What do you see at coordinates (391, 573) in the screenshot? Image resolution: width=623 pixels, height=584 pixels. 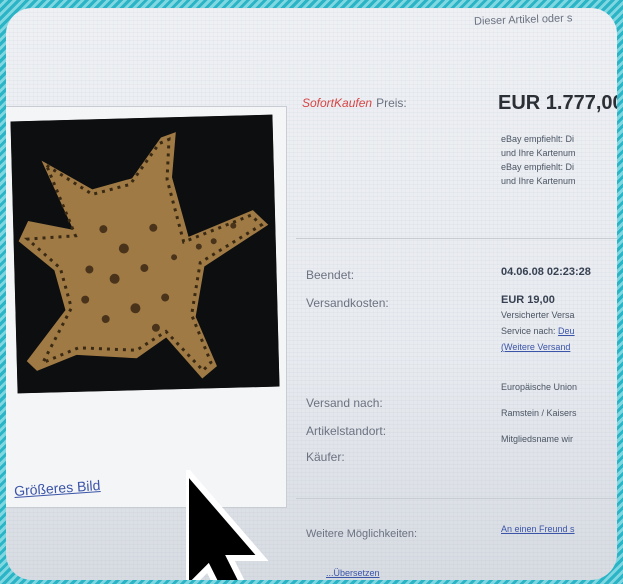 I see `bottom-link: ...Übersetzen` at bounding box center [391, 573].